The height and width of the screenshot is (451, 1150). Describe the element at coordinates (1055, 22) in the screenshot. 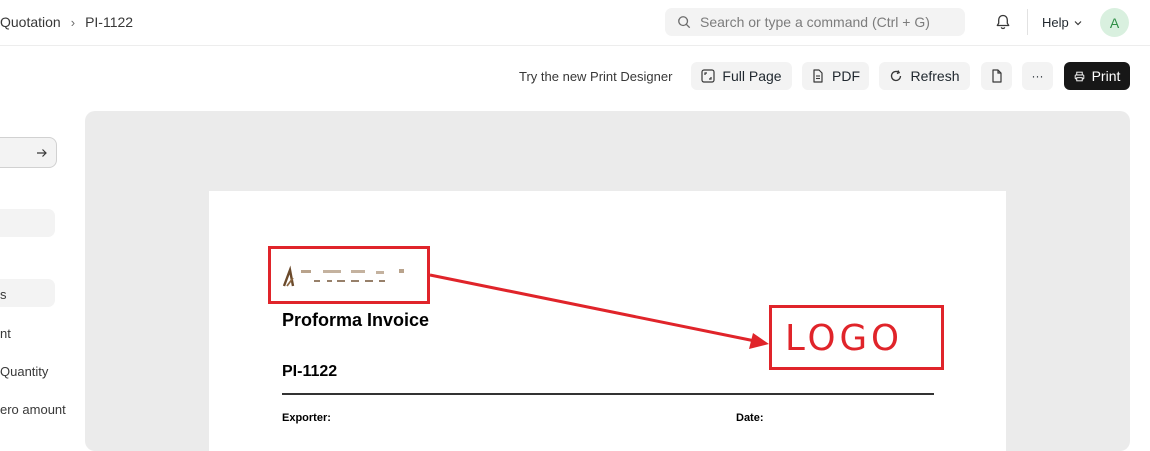

I see `help-label: Help` at that location.